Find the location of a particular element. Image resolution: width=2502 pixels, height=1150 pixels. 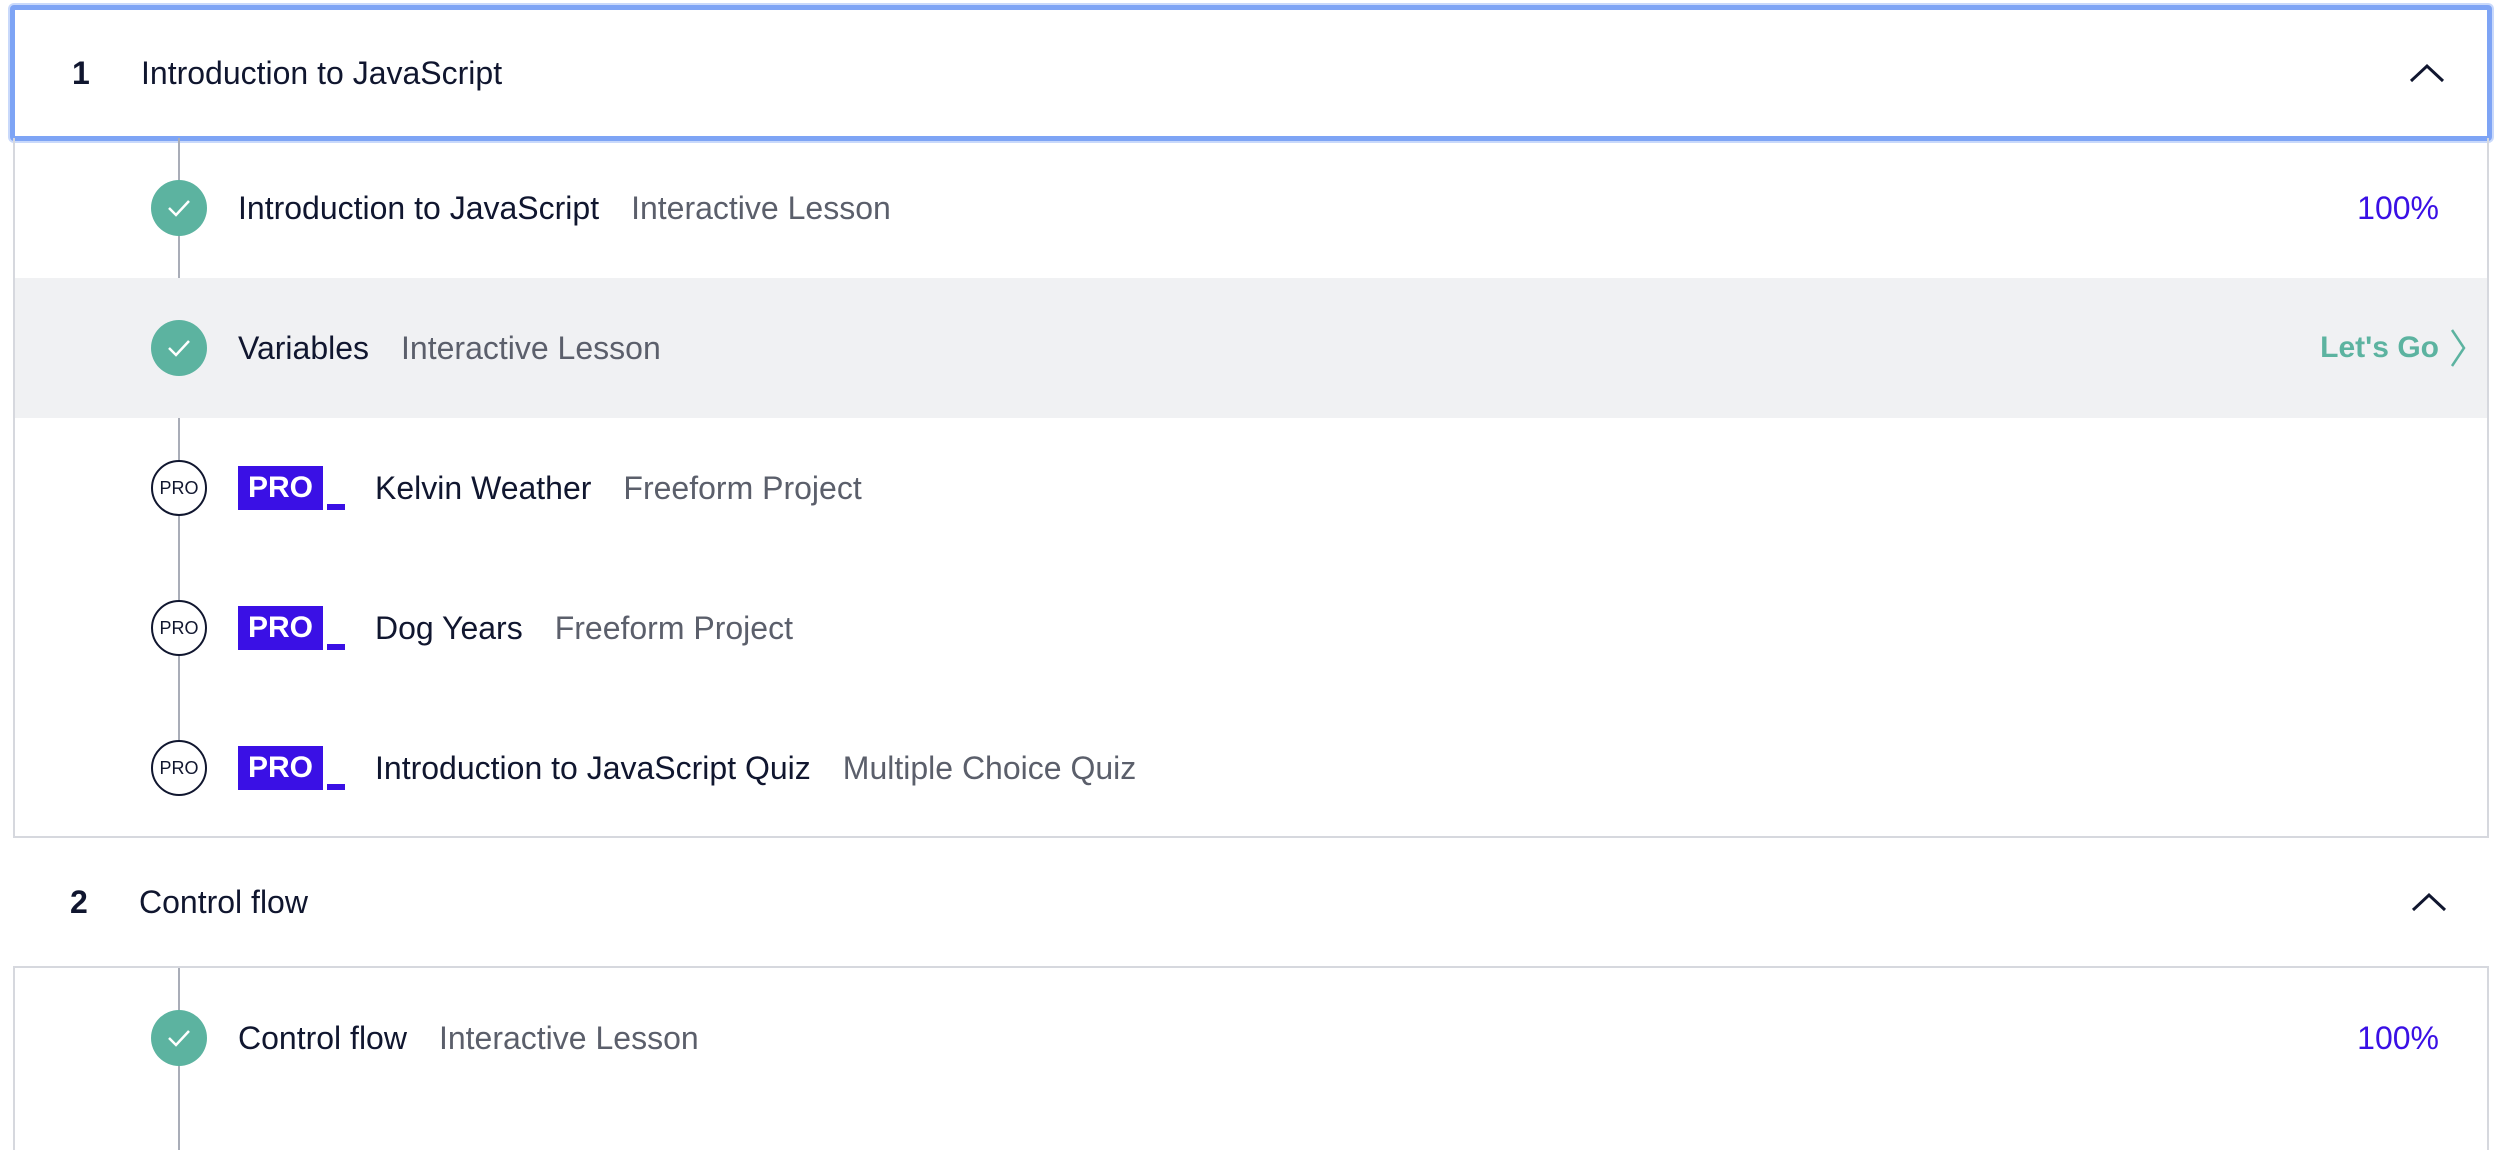

content-item: PRO PRO Kelvin Weather Freeform Project is located at coordinates (1251, 488).